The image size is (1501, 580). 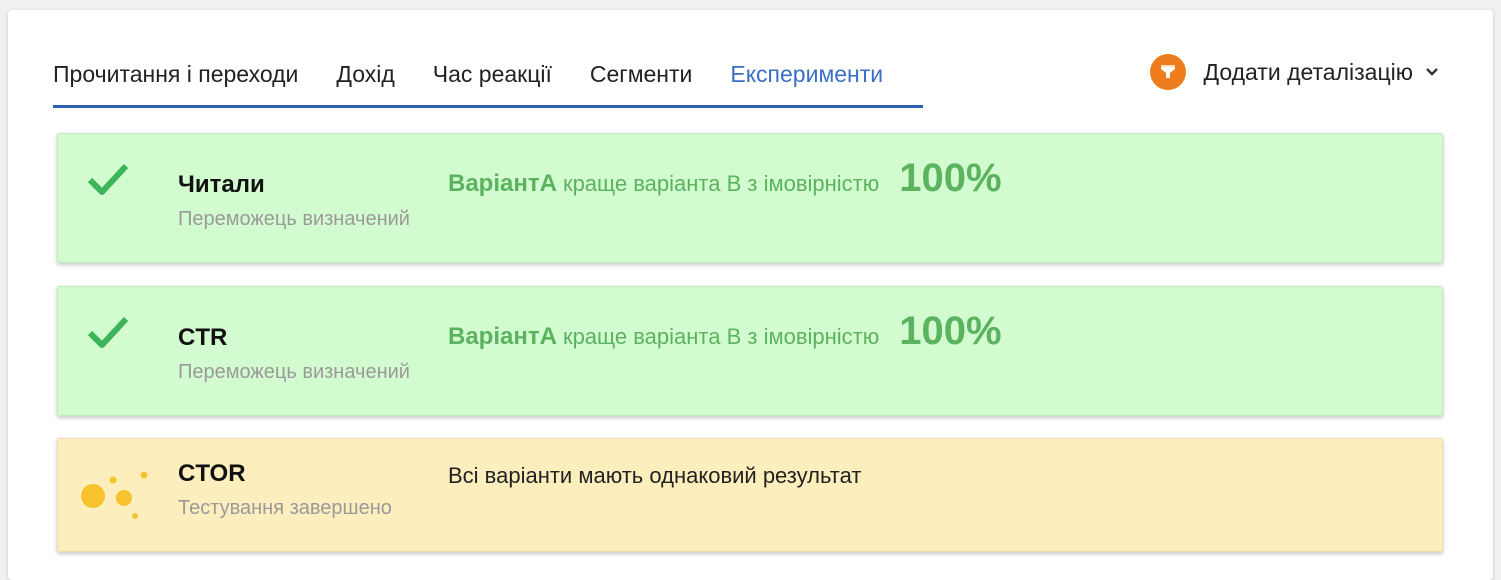 What do you see at coordinates (641, 75) in the screenshot?
I see `tab-segments: Сегменти` at bounding box center [641, 75].